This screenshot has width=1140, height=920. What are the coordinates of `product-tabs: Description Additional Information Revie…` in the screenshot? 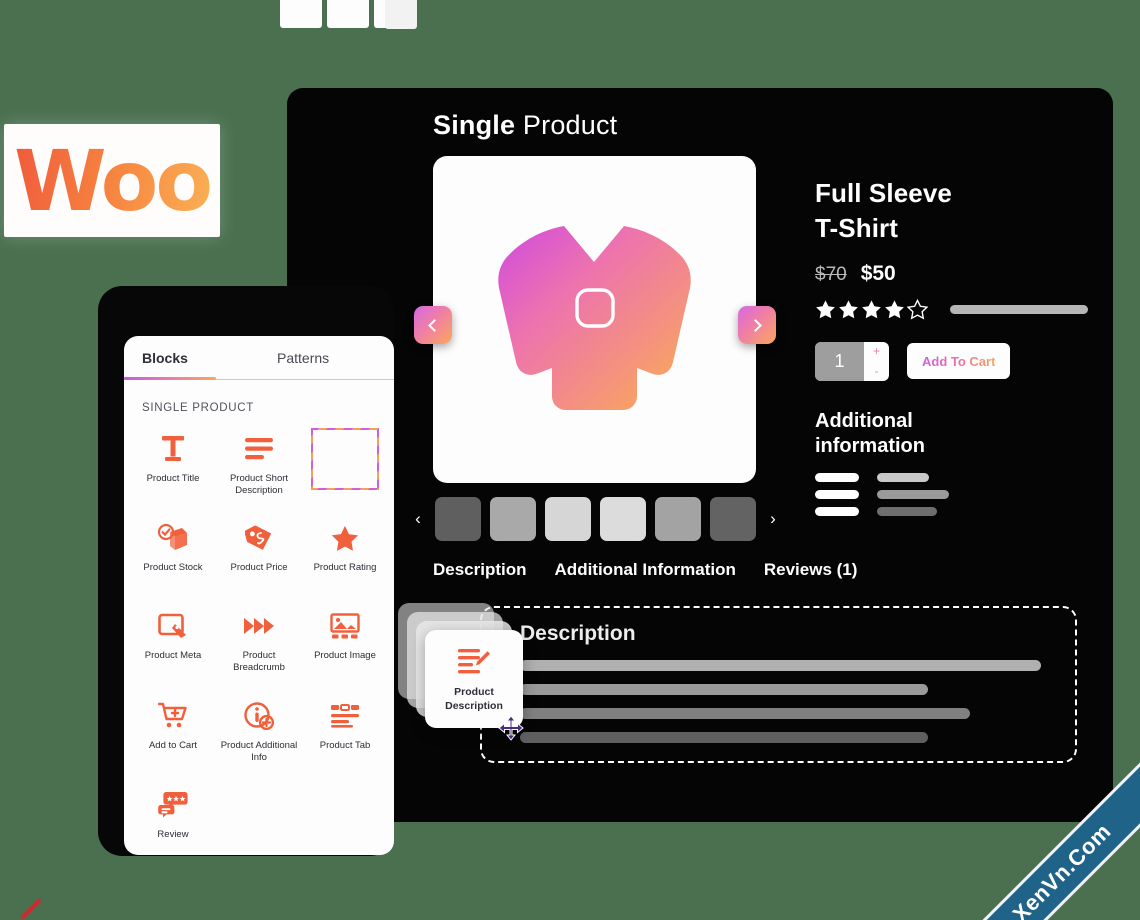 It's located at (645, 570).